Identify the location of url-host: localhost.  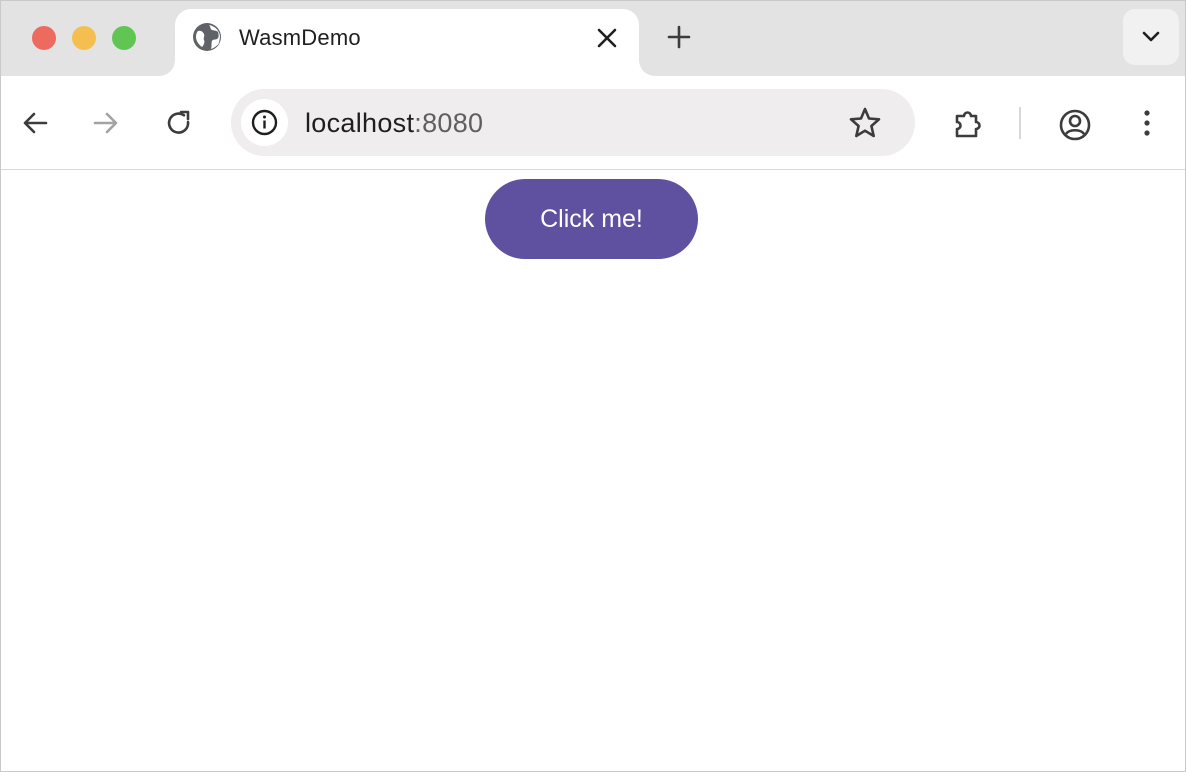
(360, 123).